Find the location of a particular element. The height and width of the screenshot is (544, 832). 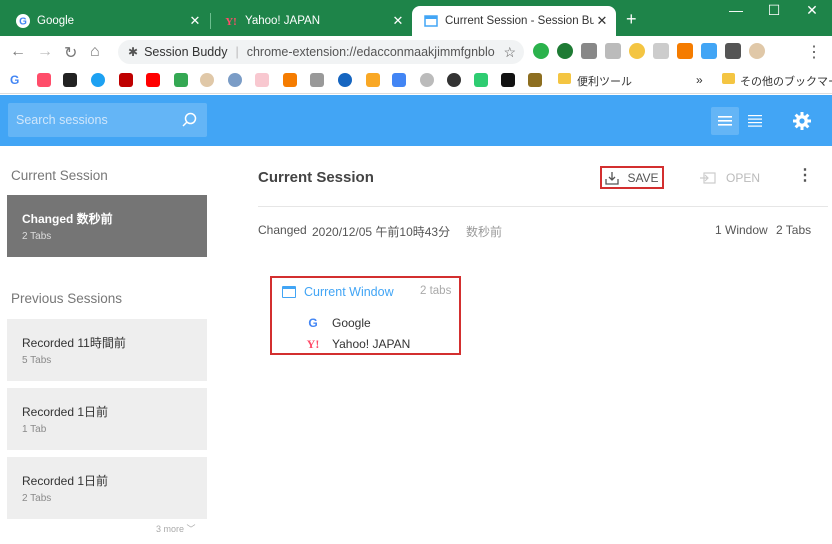

current-session-heading: Current Session is located at coordinates (59, 175).